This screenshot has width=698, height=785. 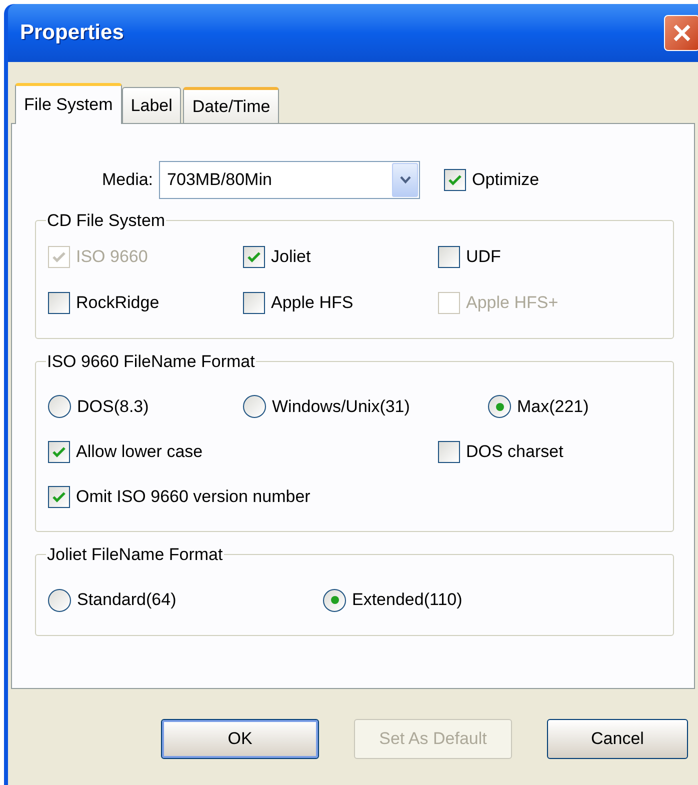 What do you see at coordinates (553, 407) in the screenshot?
I see `option-label: Max(221)` at bounding box center [553, 407].